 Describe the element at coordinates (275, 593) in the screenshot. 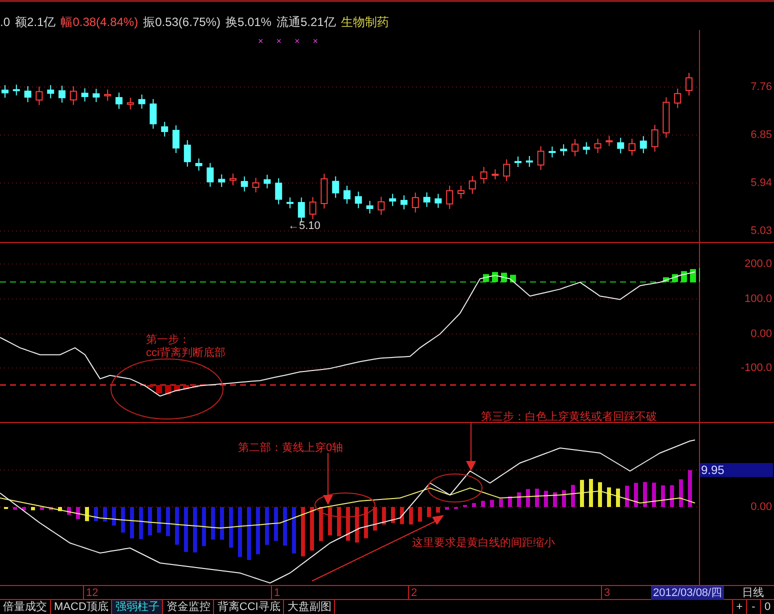

I see `date-axis-label: 1` at that location.